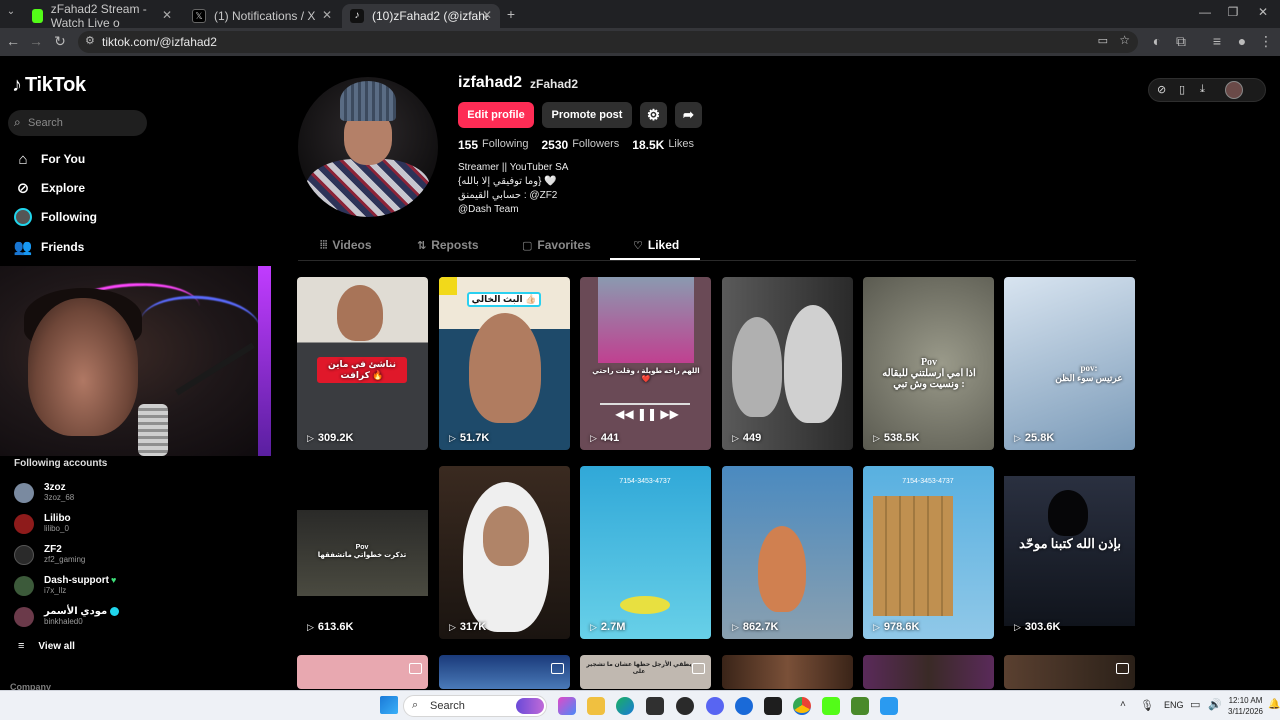 The width and height of the screenshot is (1280, 720). Describe the element at coordinates (1202, 89) in the screenshot. I see `download-icon: ⤓` at that location.